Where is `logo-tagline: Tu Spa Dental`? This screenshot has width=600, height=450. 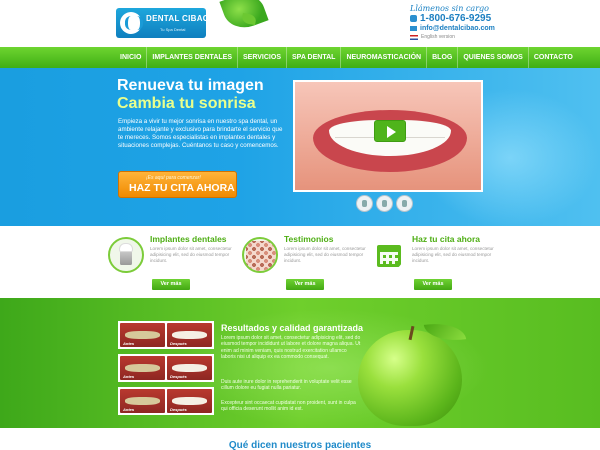 logo-tagline: Tu Spa Dental is located at coordinates (173, 29).